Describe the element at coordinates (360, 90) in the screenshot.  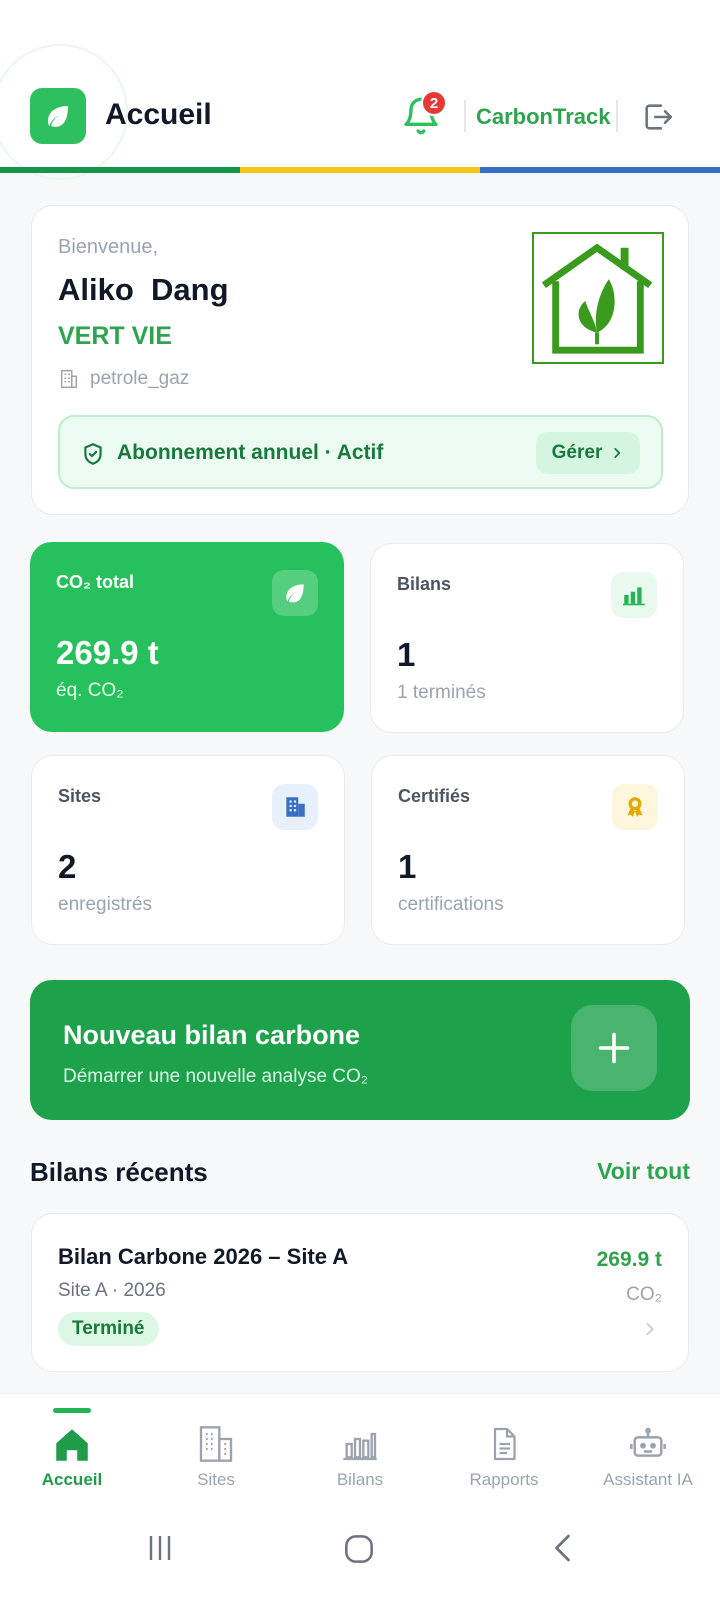
I see `app-header: Accueil 2 CarbonTrack` at that location.